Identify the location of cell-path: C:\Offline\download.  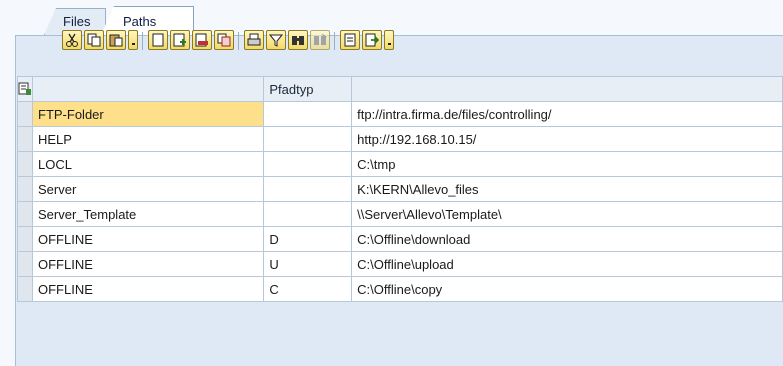
(567, 239).